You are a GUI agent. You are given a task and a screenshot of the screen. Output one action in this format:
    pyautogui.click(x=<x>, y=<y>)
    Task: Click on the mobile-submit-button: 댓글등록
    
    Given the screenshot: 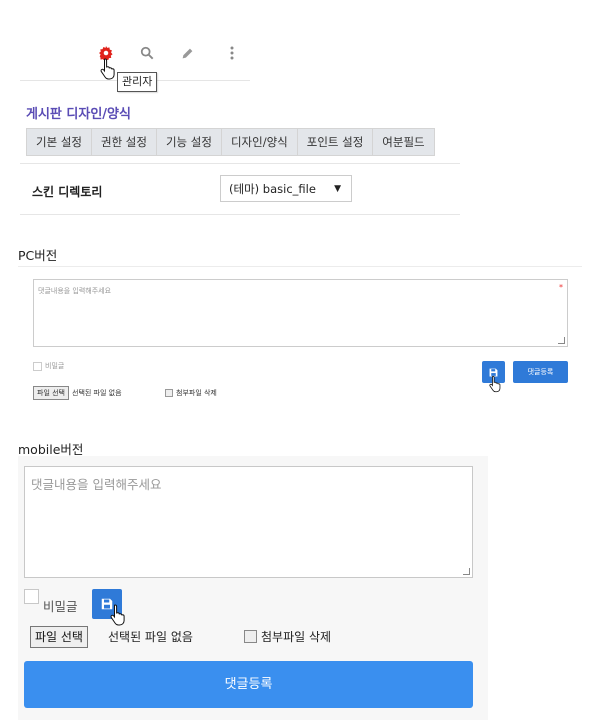 What is the action you would take?
    pyautogui.click(x=248, y=684)
    